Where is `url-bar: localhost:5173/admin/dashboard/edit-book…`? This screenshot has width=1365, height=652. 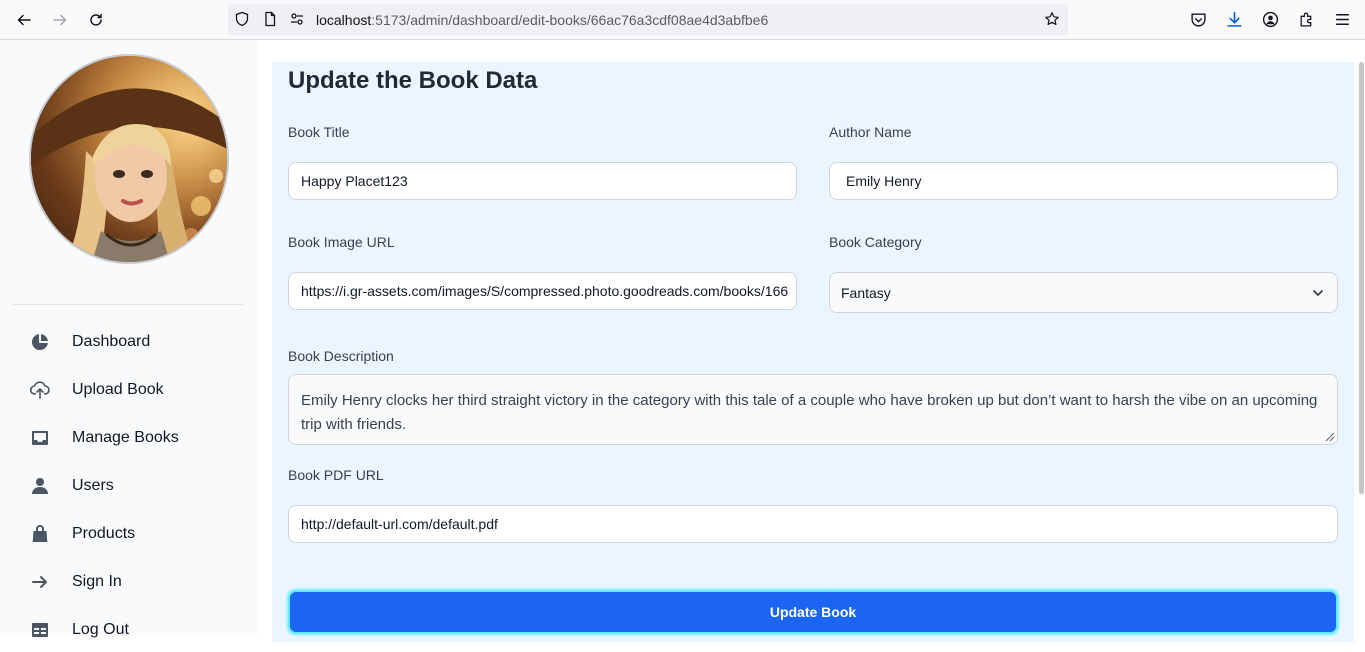
url-bar: localhost:5173/admin/dashboard/edit-book… is located at coordinates (648, 19).